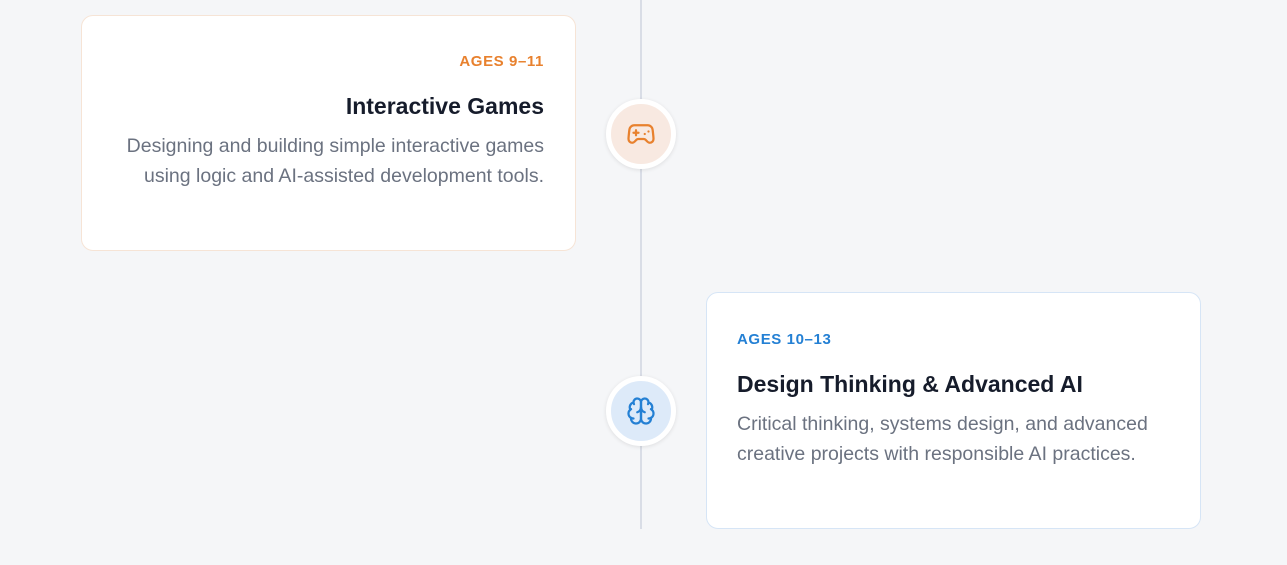 This screenshot has height=565, width=1287. What do you see at coordinates (501, 61) in the screenshot?
I see `card-age-label: AGES 9–11` at bounding box center [501, 61].